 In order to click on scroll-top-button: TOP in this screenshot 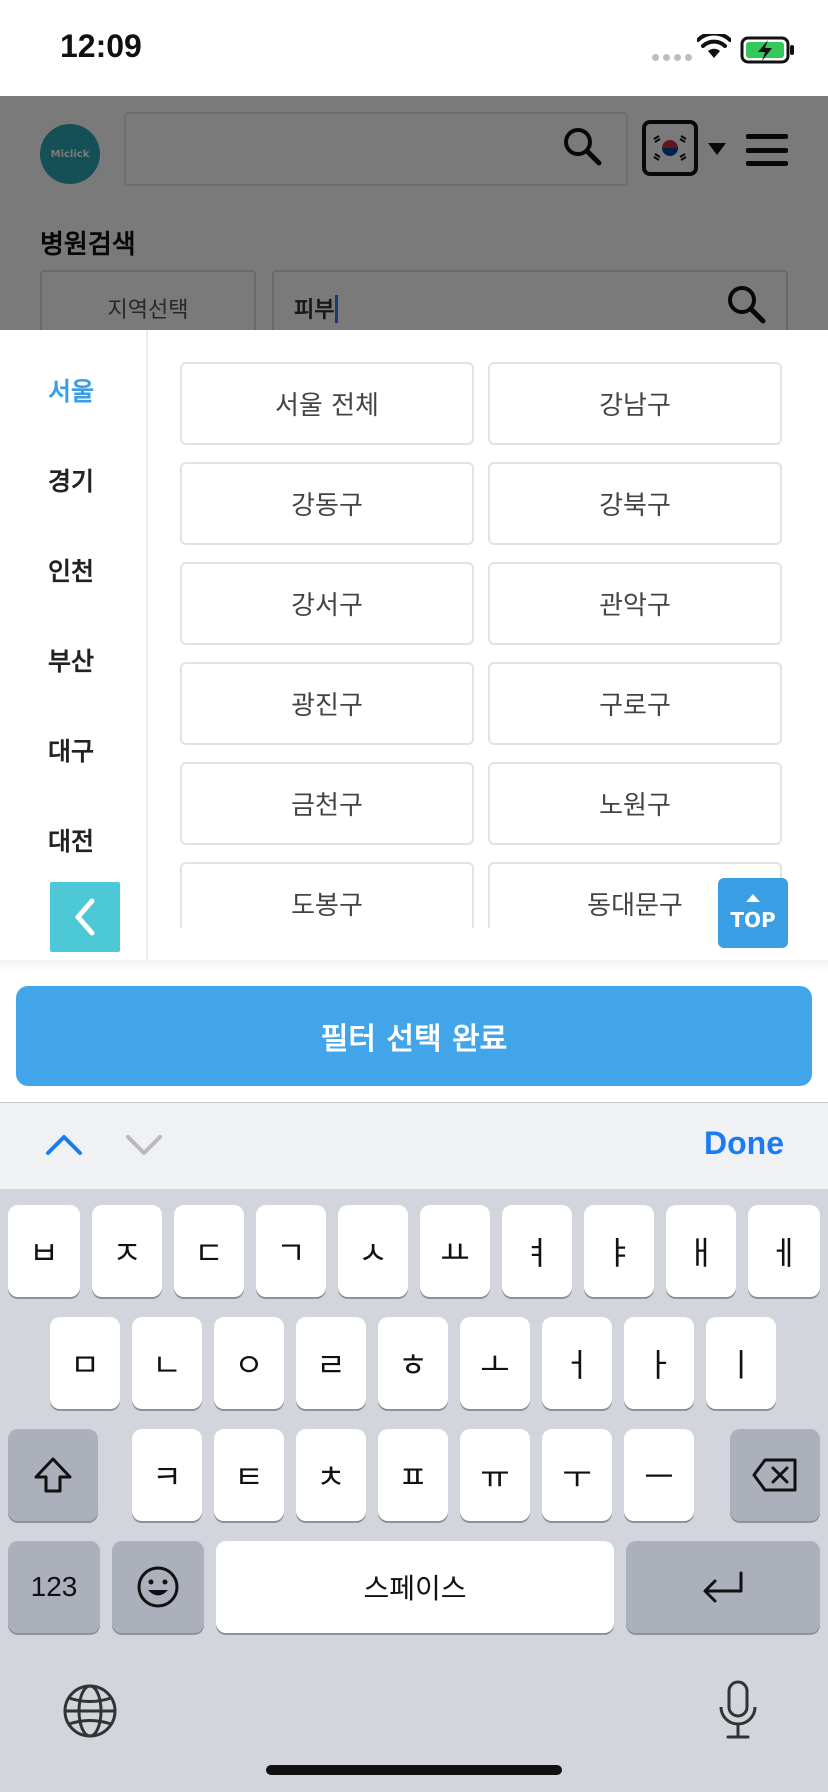, I will do `click(753, 913)`.